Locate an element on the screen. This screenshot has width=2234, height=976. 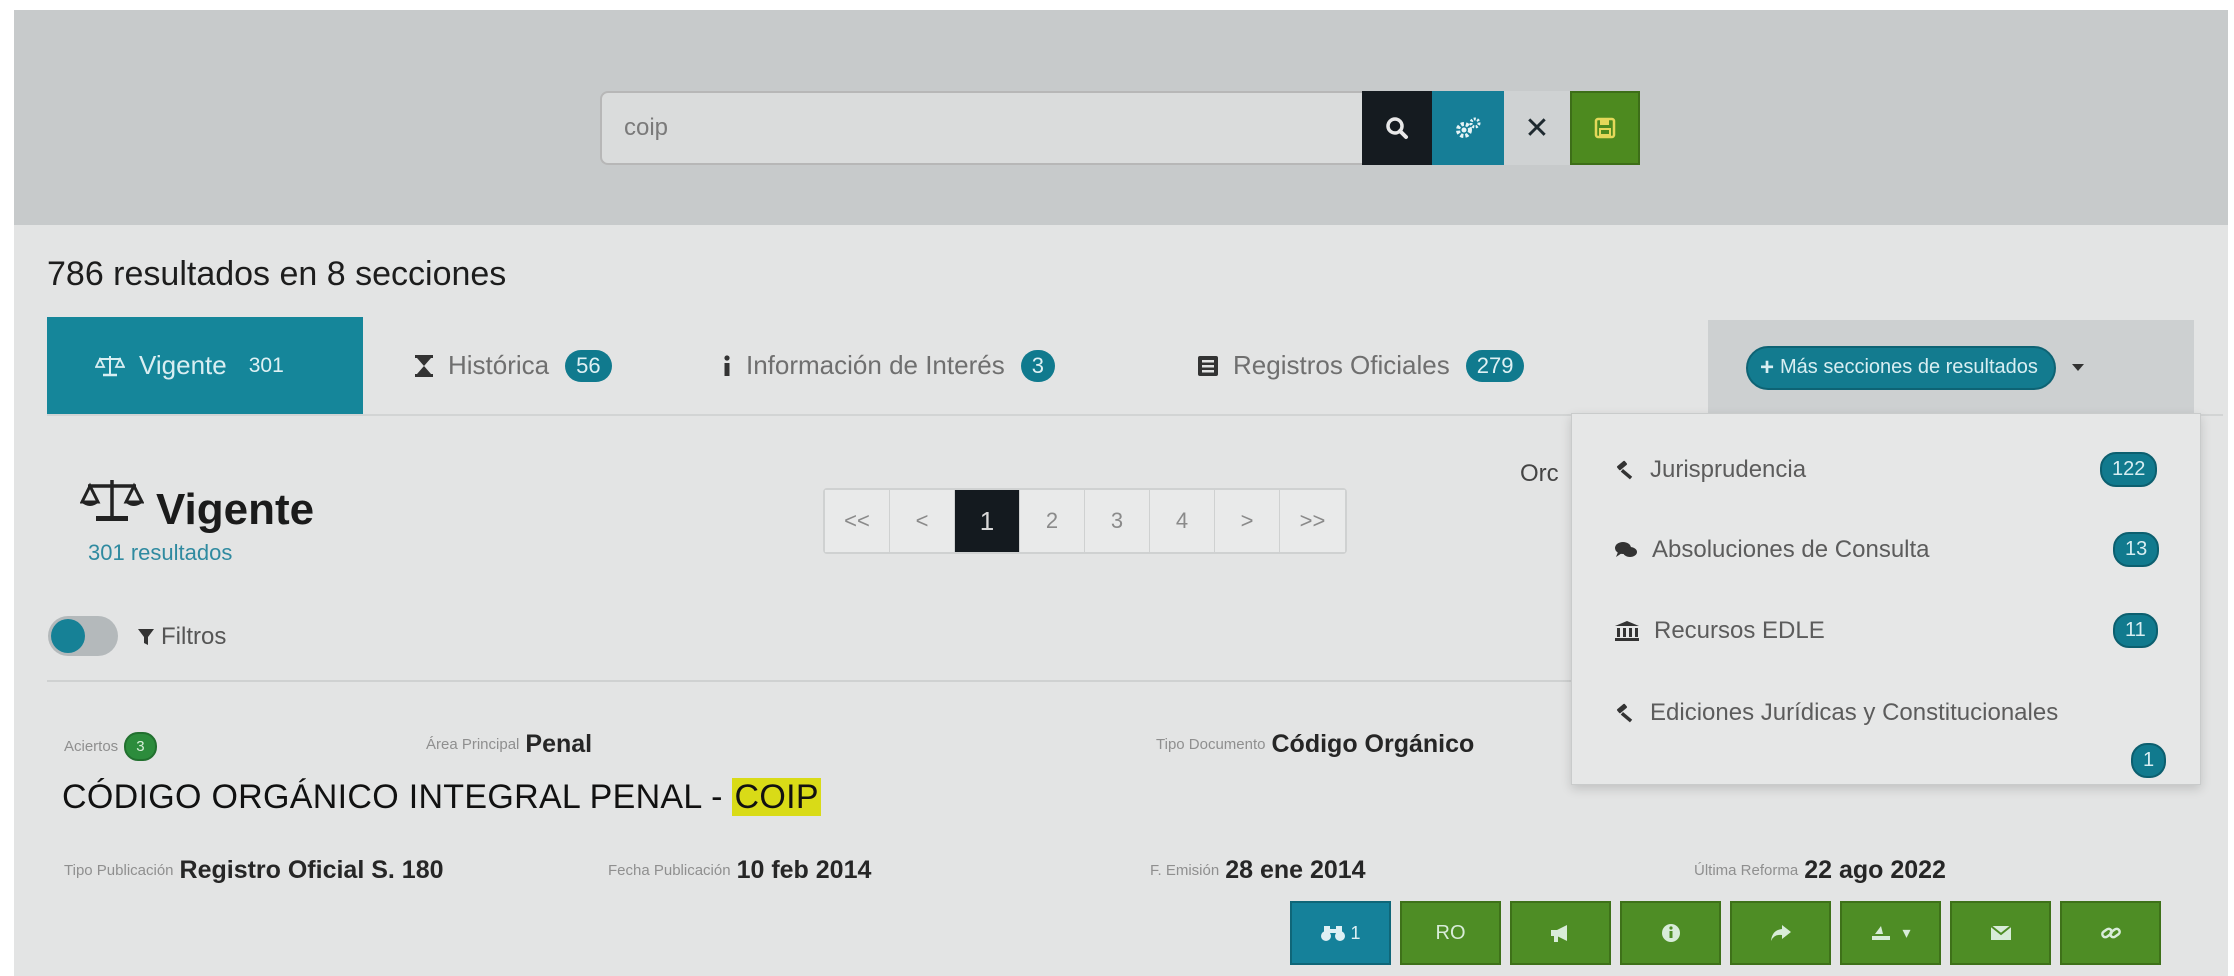
page-last: >> is located at coordinates (1312, 521).